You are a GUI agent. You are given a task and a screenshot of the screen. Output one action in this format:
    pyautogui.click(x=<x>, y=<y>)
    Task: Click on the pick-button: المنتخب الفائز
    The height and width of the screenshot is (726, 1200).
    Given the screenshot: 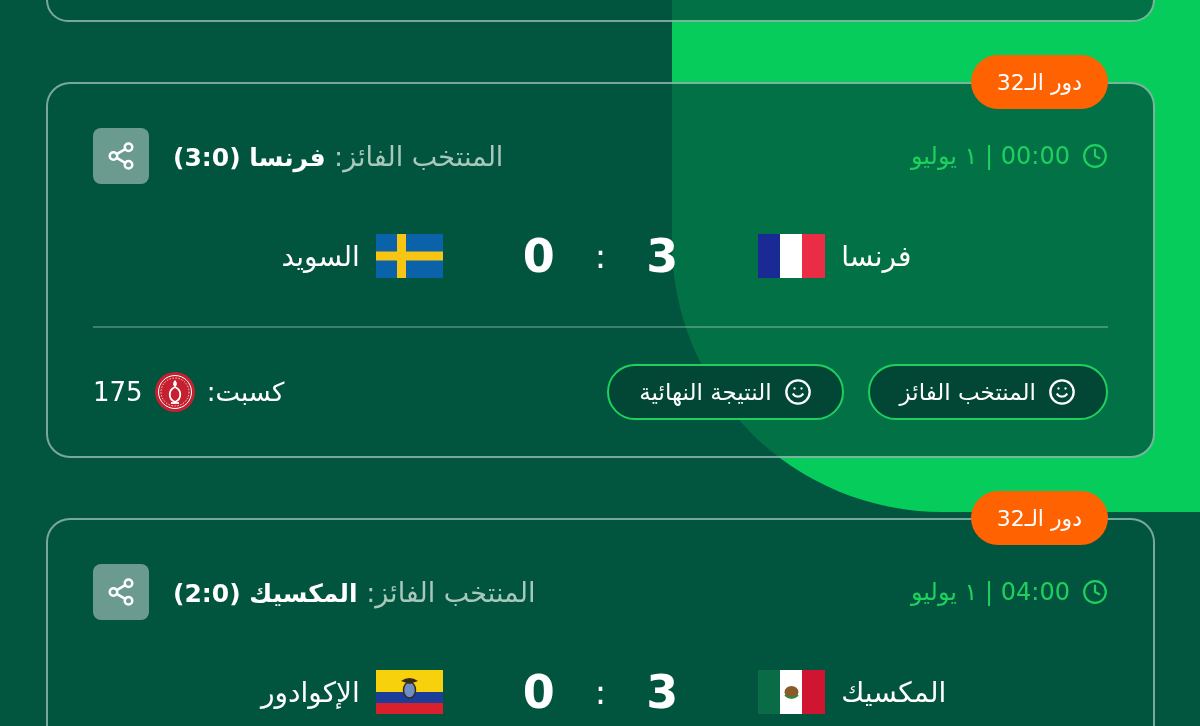 What is the action you would take?
    pyautogui.click(x=987, y=392)
    